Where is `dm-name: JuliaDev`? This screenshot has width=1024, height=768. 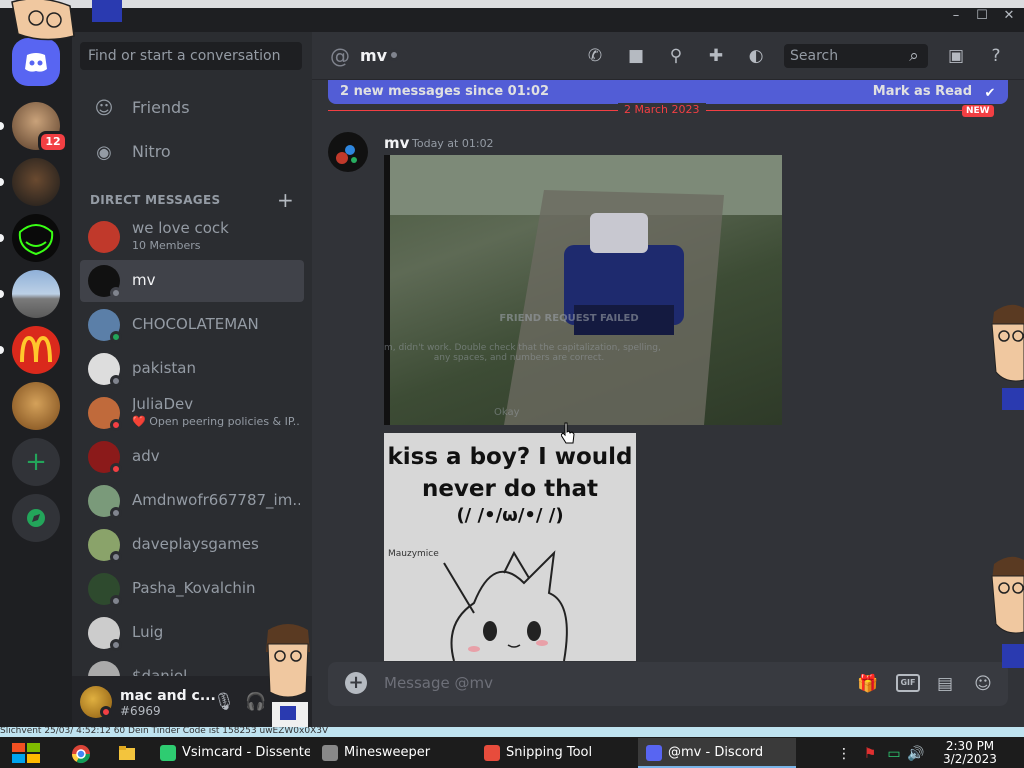
dm-name: JuliaDev is located at coordinates (163, 404).